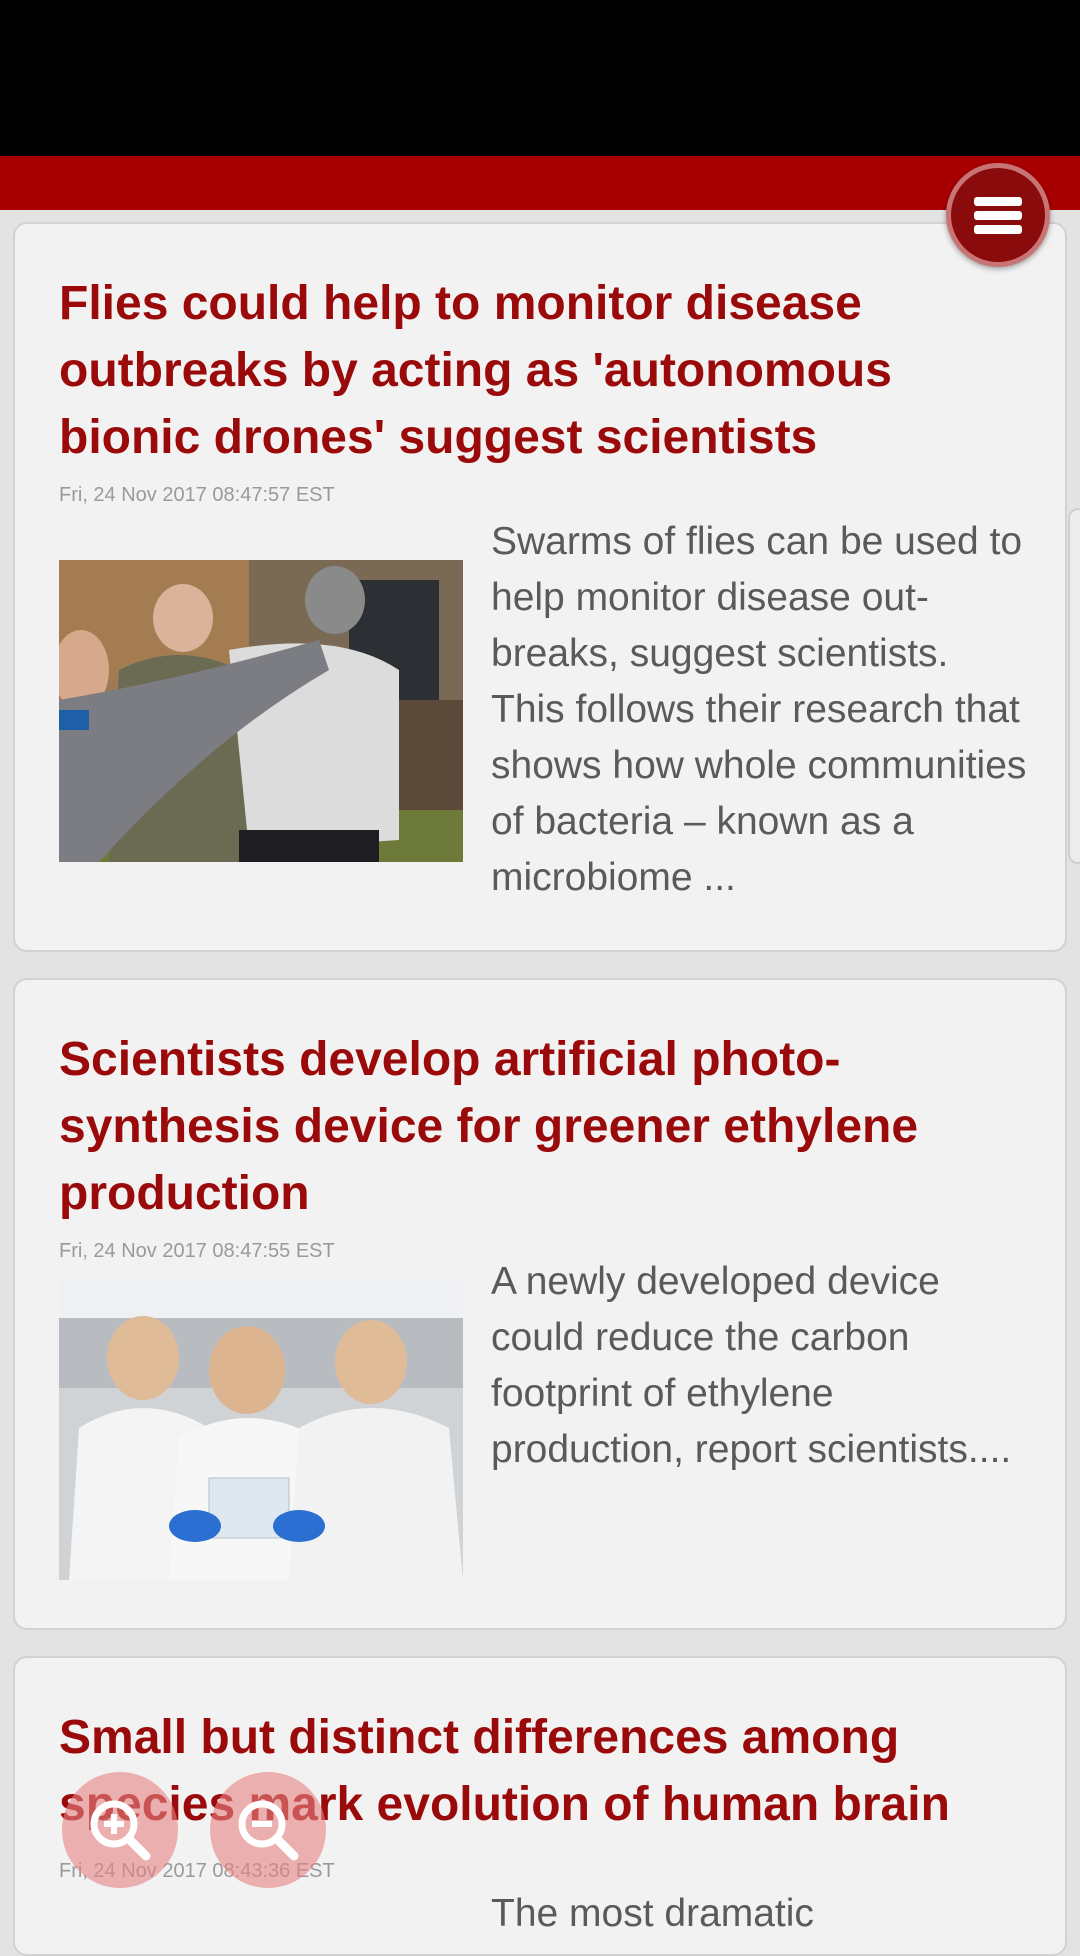 This screenshot has width=1080, height=1956. I want to click on article-date: Fri, 24 Nov 2017 08:47:55 EST, so click(197, 1251).